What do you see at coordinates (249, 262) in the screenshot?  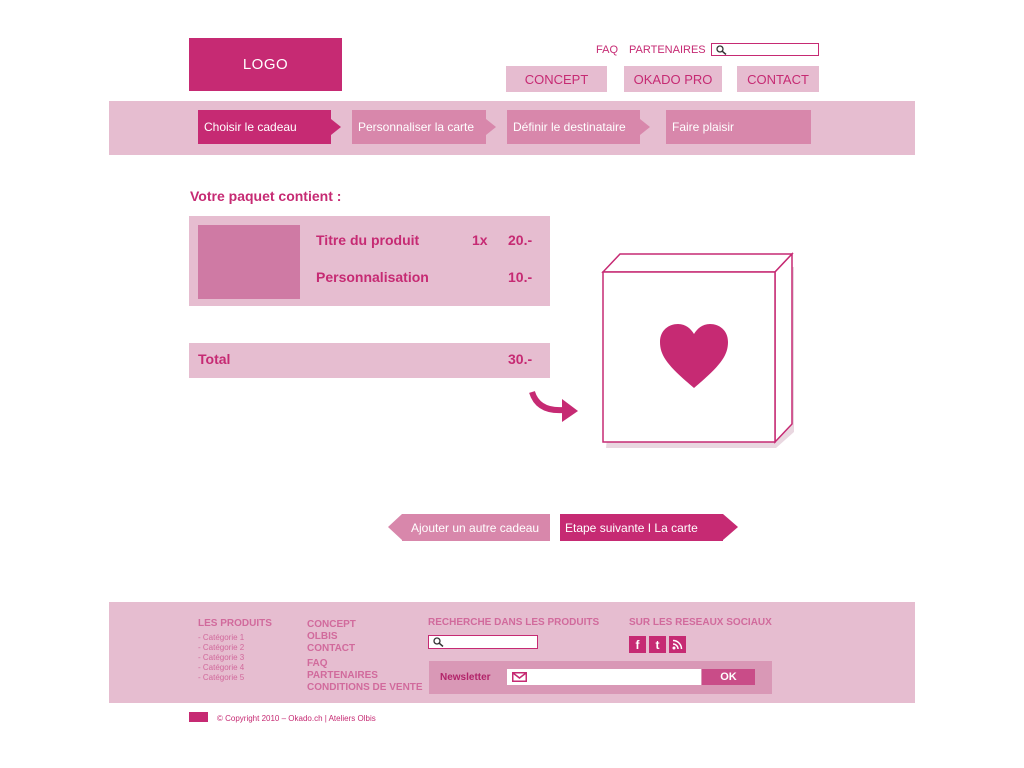 I see `product-thumbnail` at bounding box center [249, 262].